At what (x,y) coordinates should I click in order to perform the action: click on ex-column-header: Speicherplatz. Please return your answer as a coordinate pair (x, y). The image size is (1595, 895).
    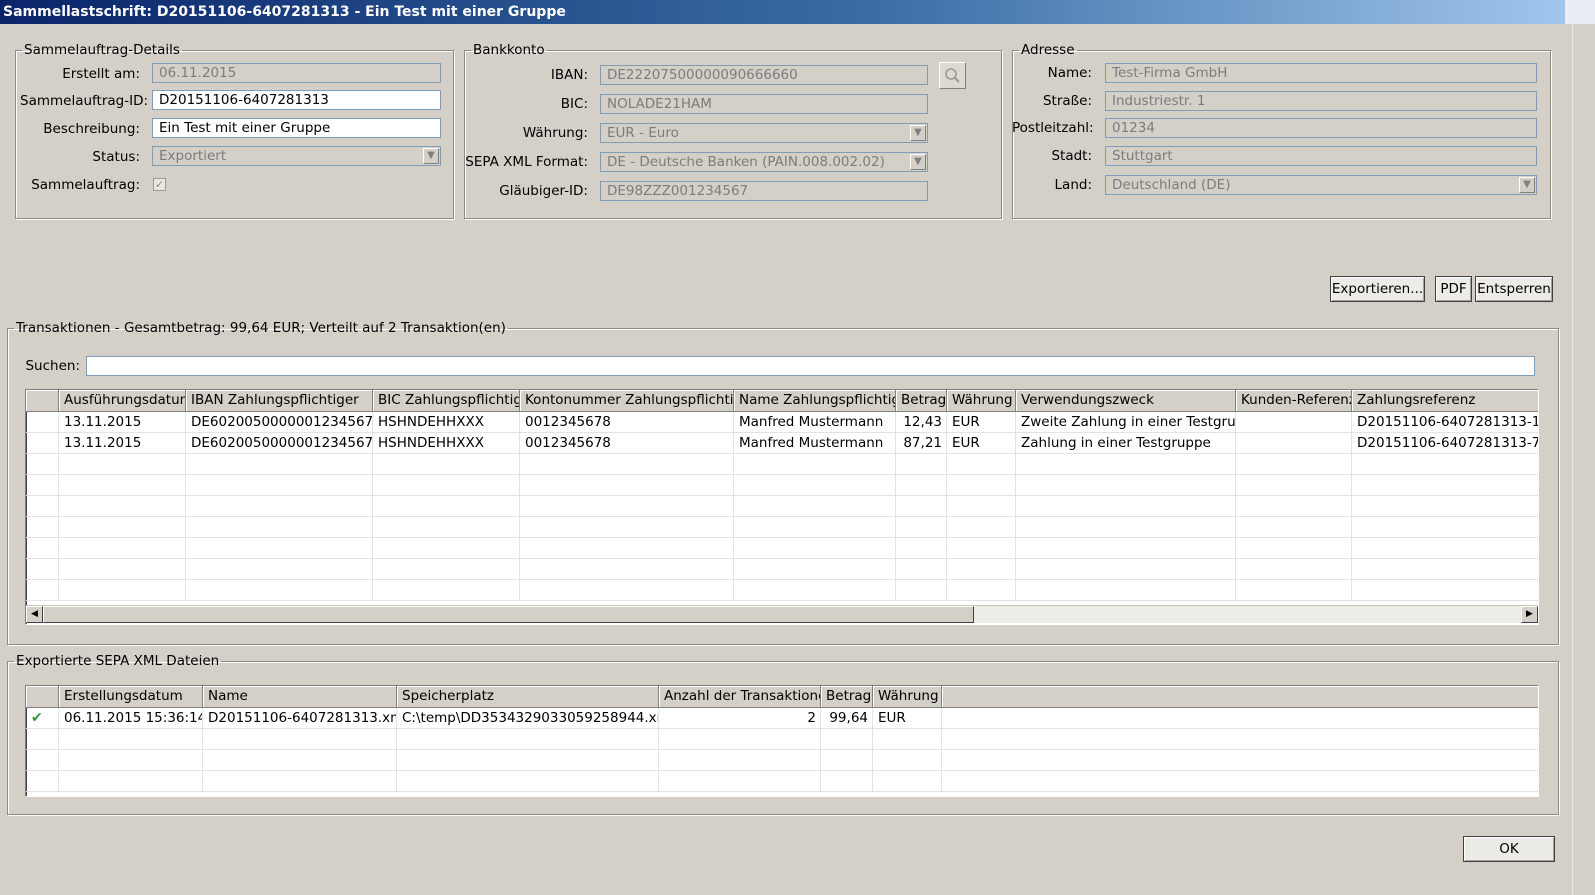
    Looking at the image, I should click on (528, 697).